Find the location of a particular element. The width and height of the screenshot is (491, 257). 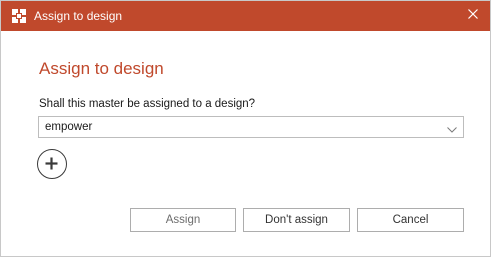

close-button is located at coordinates (473, 16).